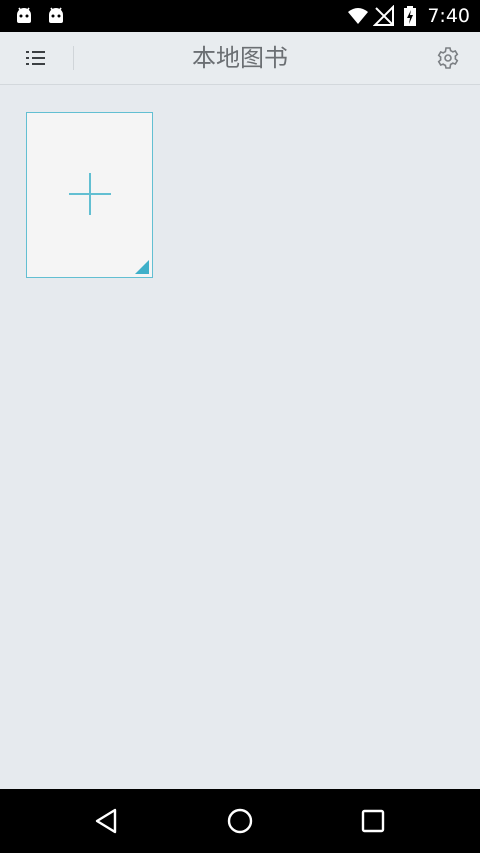  I want to click on battery-charging-icon, so click(410, 16).